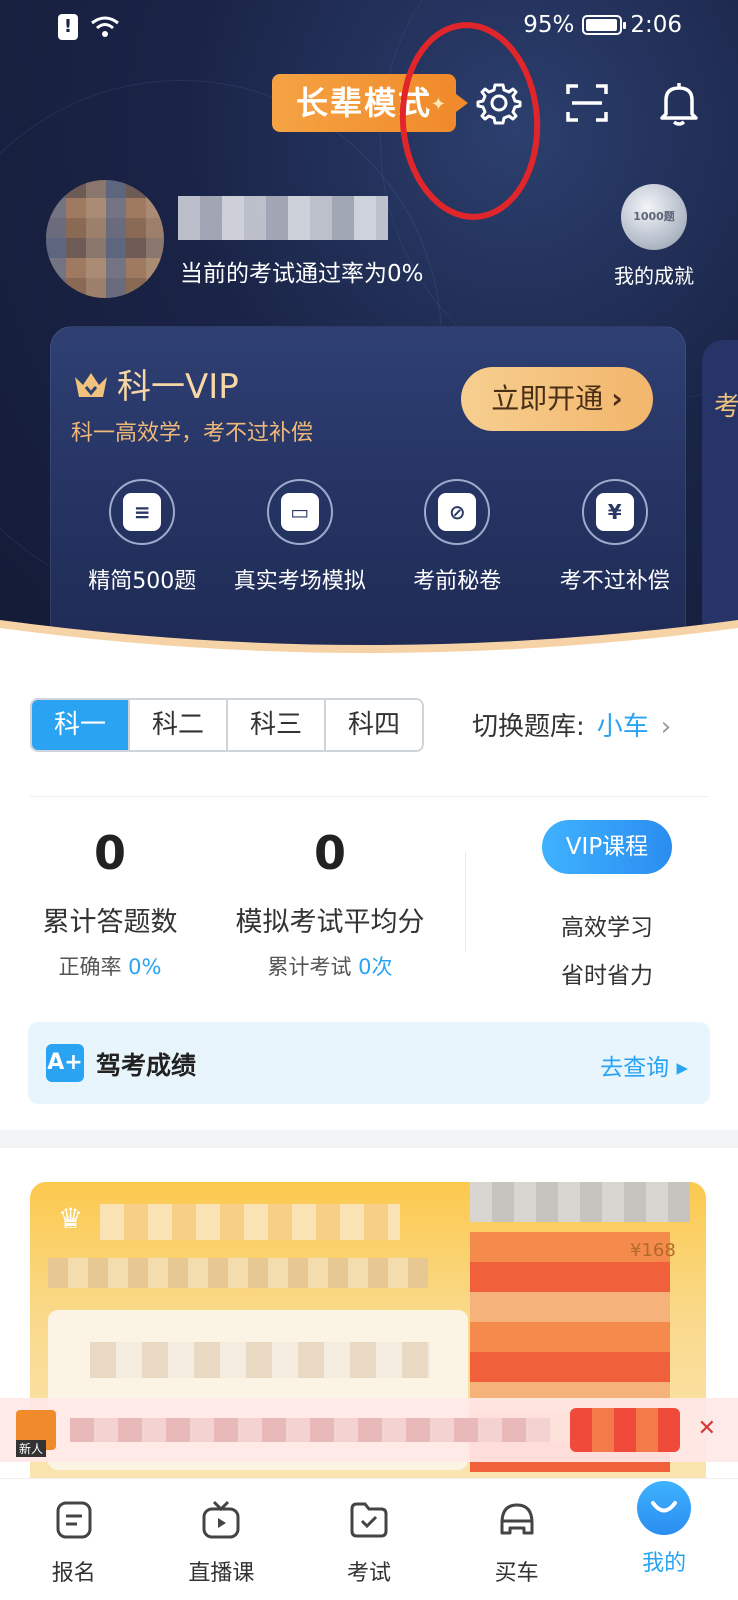  What do you see at coordinates (65, 1063) in the screenshot?
I see `grade-icon: A+` at bounding box center [65, 1063].